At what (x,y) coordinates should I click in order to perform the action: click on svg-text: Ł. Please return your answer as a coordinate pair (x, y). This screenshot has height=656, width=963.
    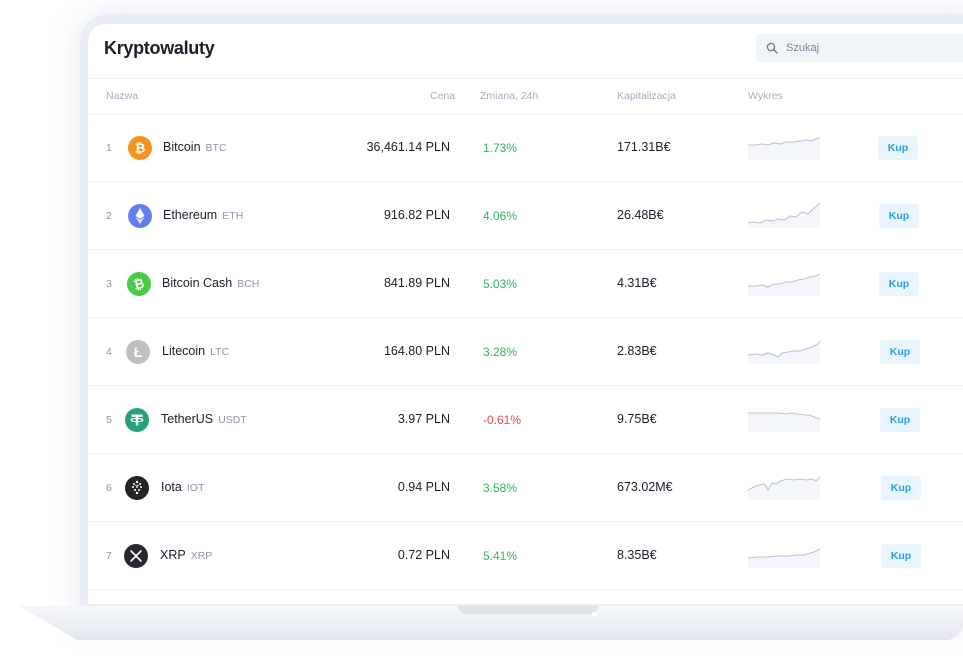
    Looking at the image, I should click on (138, 352).